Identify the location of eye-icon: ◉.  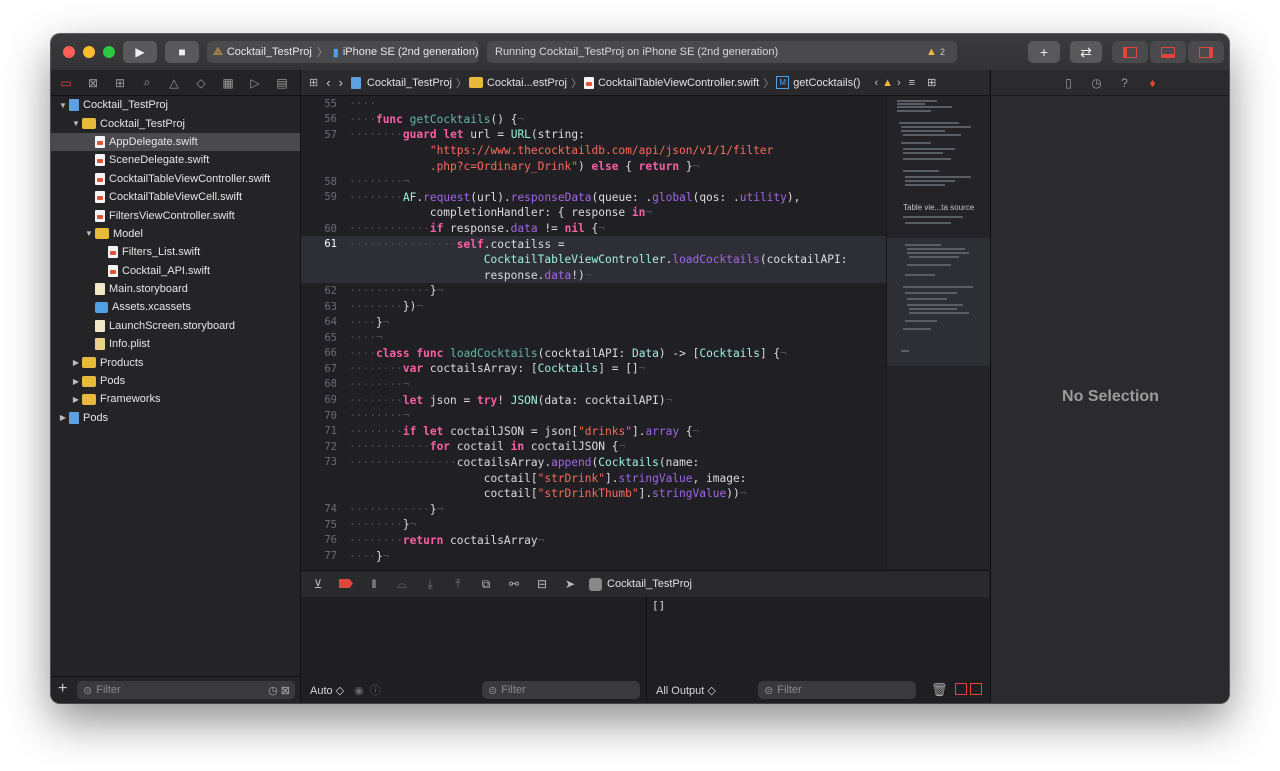
(359, 690).